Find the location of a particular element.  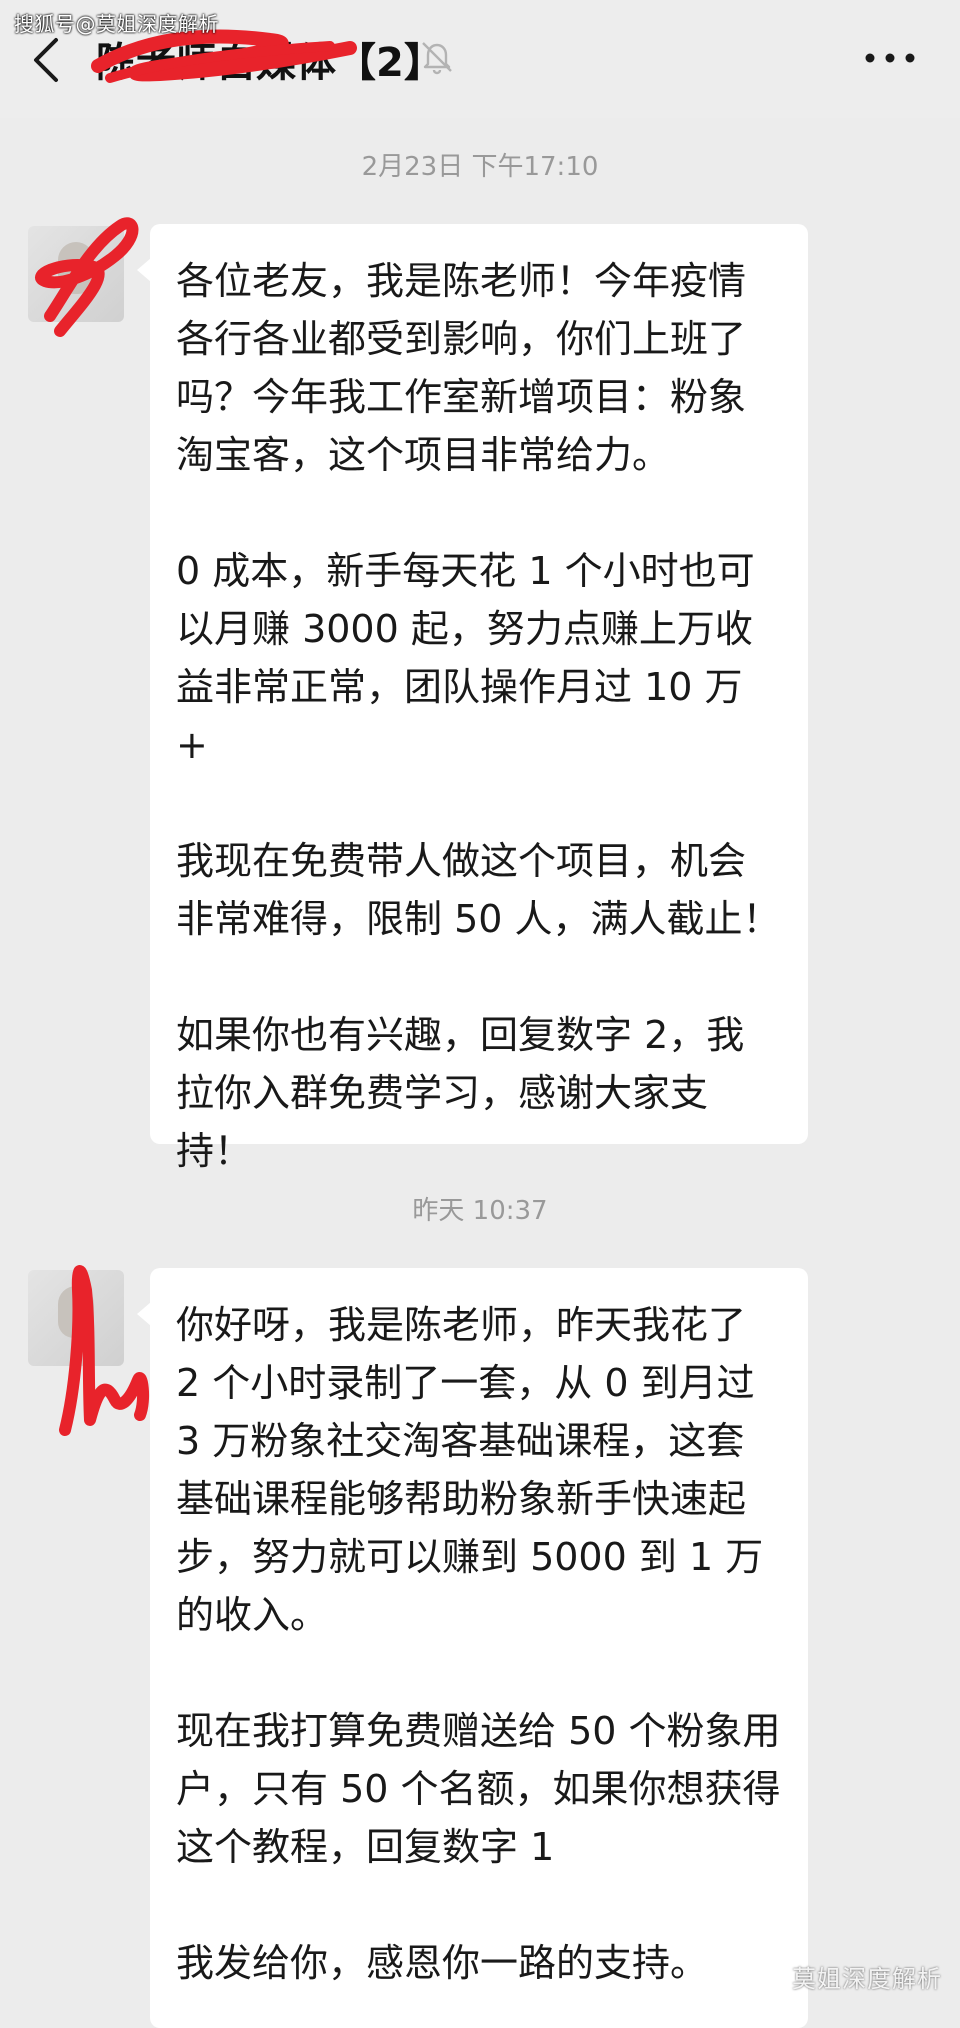

message-timestamp: 昨天 10:37 is located at coordinates (480, 1211).